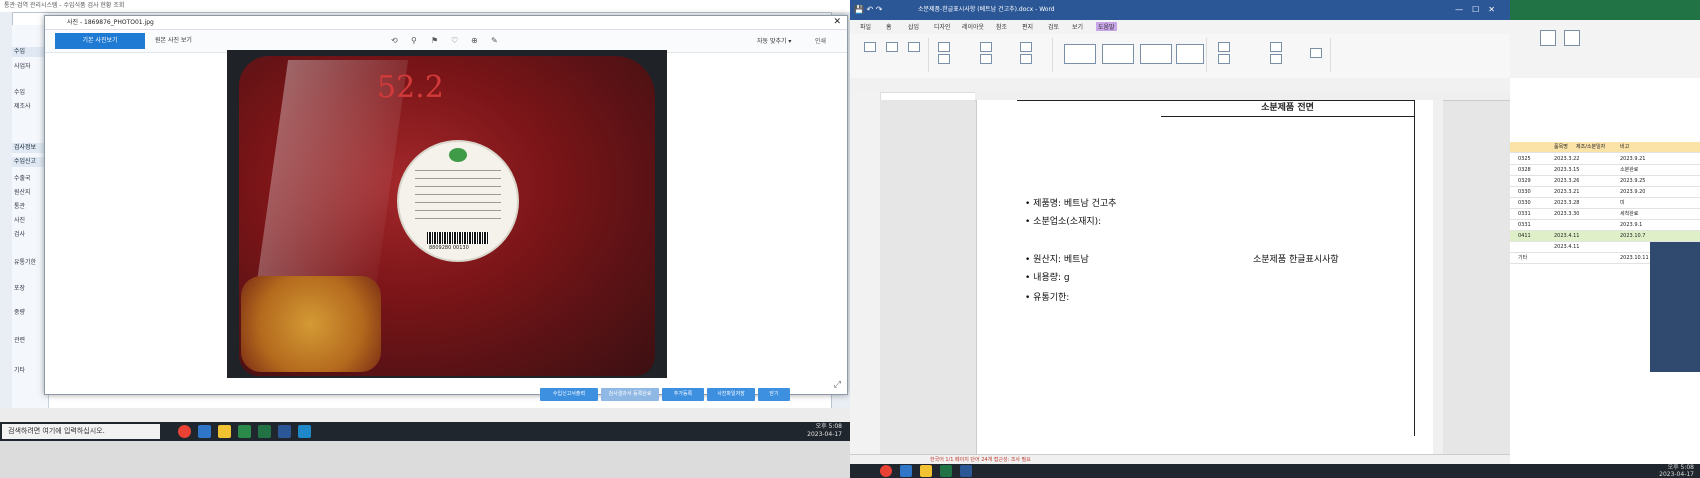 This screenshot has width=1700, height=478. Describe the element at coordinates (1106, 26) in the screenshot. I see `tab-help: 도움말` at that location.